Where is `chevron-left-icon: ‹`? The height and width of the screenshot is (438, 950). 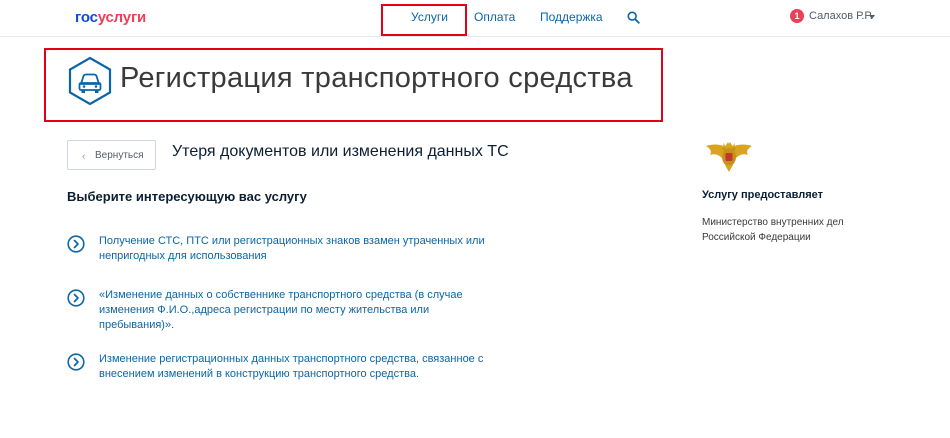
chevron-left-icon: ‹ is located at coordinates (84, 156).